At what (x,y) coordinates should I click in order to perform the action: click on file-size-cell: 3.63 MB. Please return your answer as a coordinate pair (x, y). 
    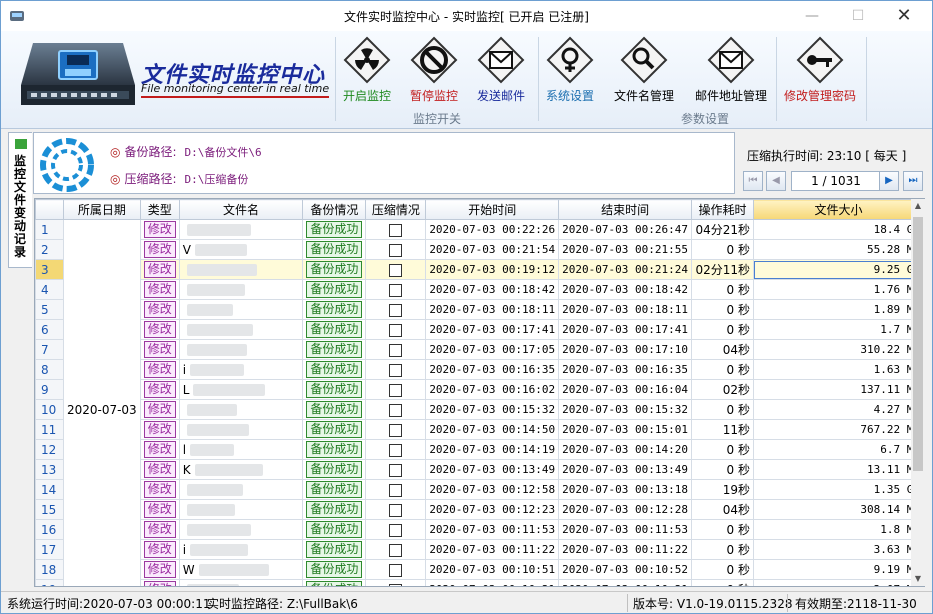
    Looking at the image, I should click on (838, 549).